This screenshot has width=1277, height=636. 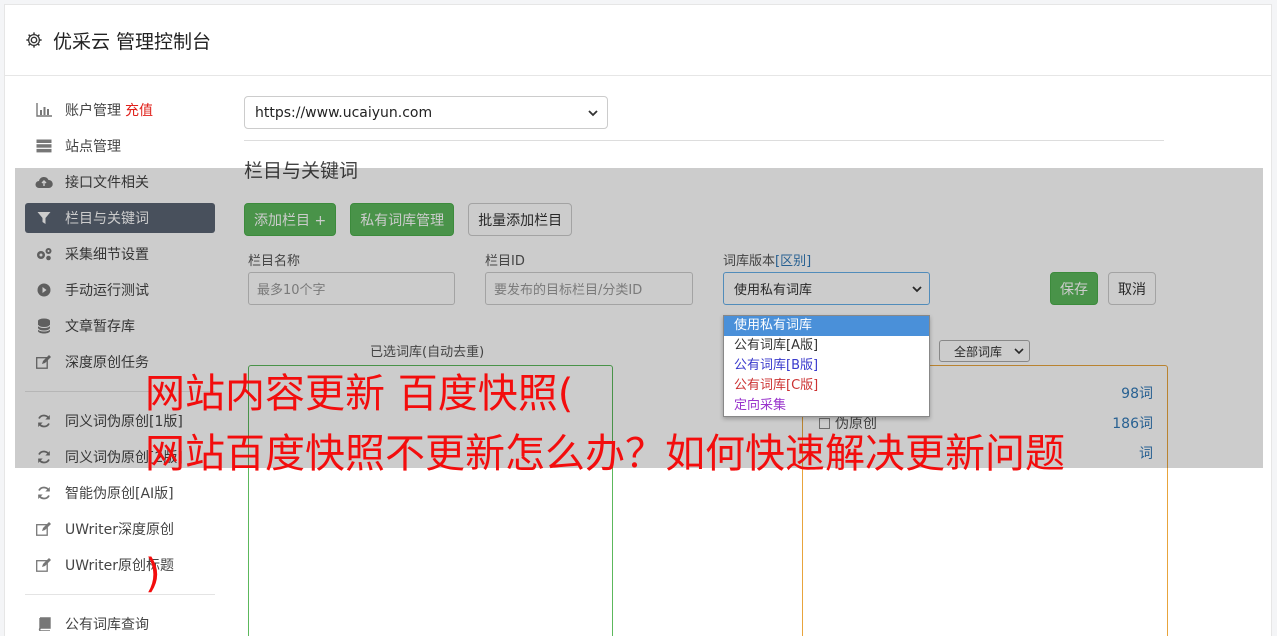 What do you see at coordinates (44, 493) in the screenshot?
I see `refresh-icon` at bounding box center [44, 493].